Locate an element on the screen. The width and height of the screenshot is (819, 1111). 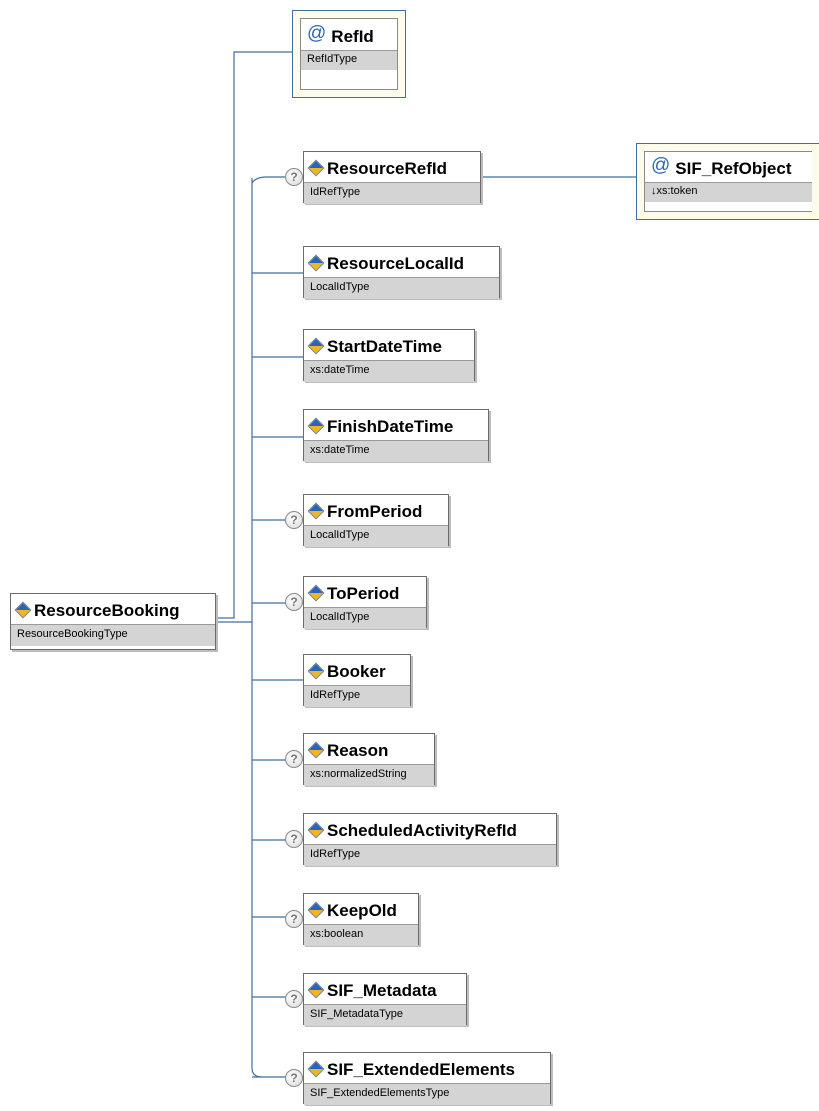
child-element-node: ToPeriod LocalIdType is located at coordinates (365, 602).